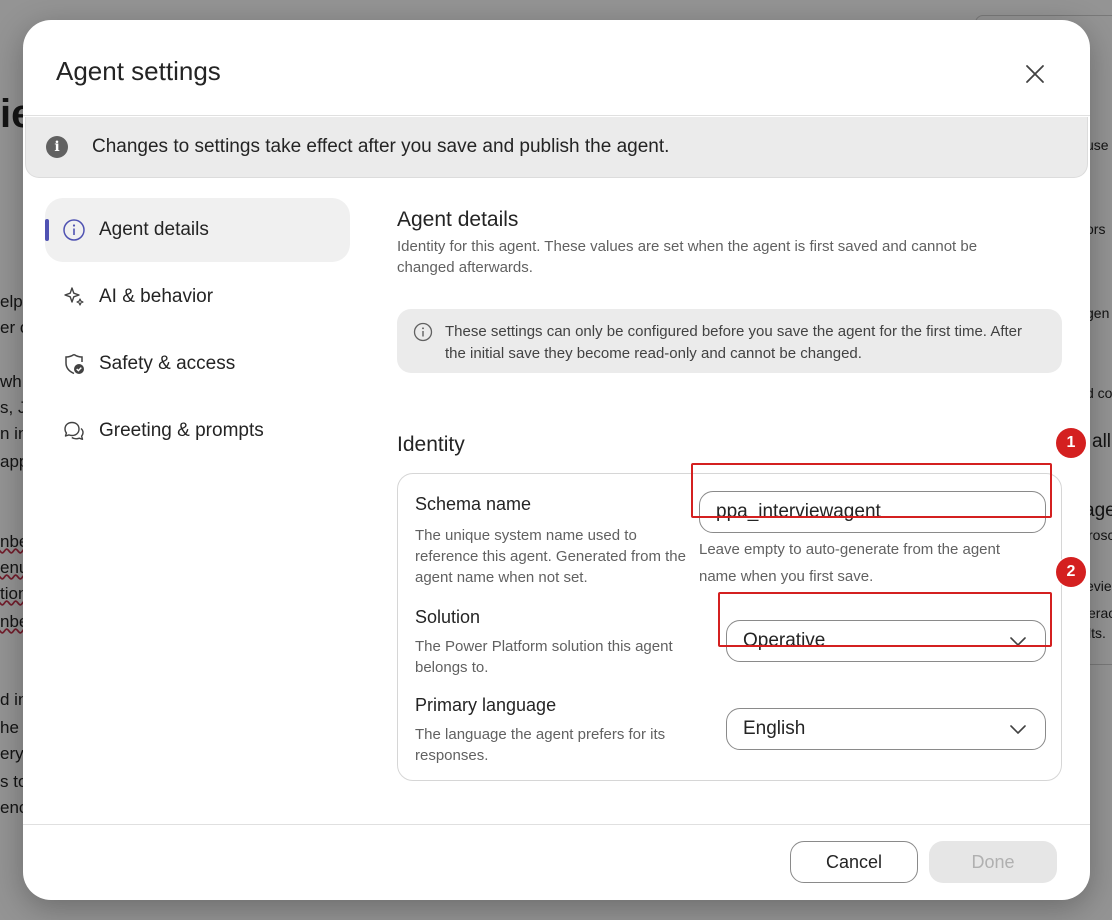  Describe the element at coordinates (431, 444) in the screenshot. I see `identity-title: Identity` at that location.